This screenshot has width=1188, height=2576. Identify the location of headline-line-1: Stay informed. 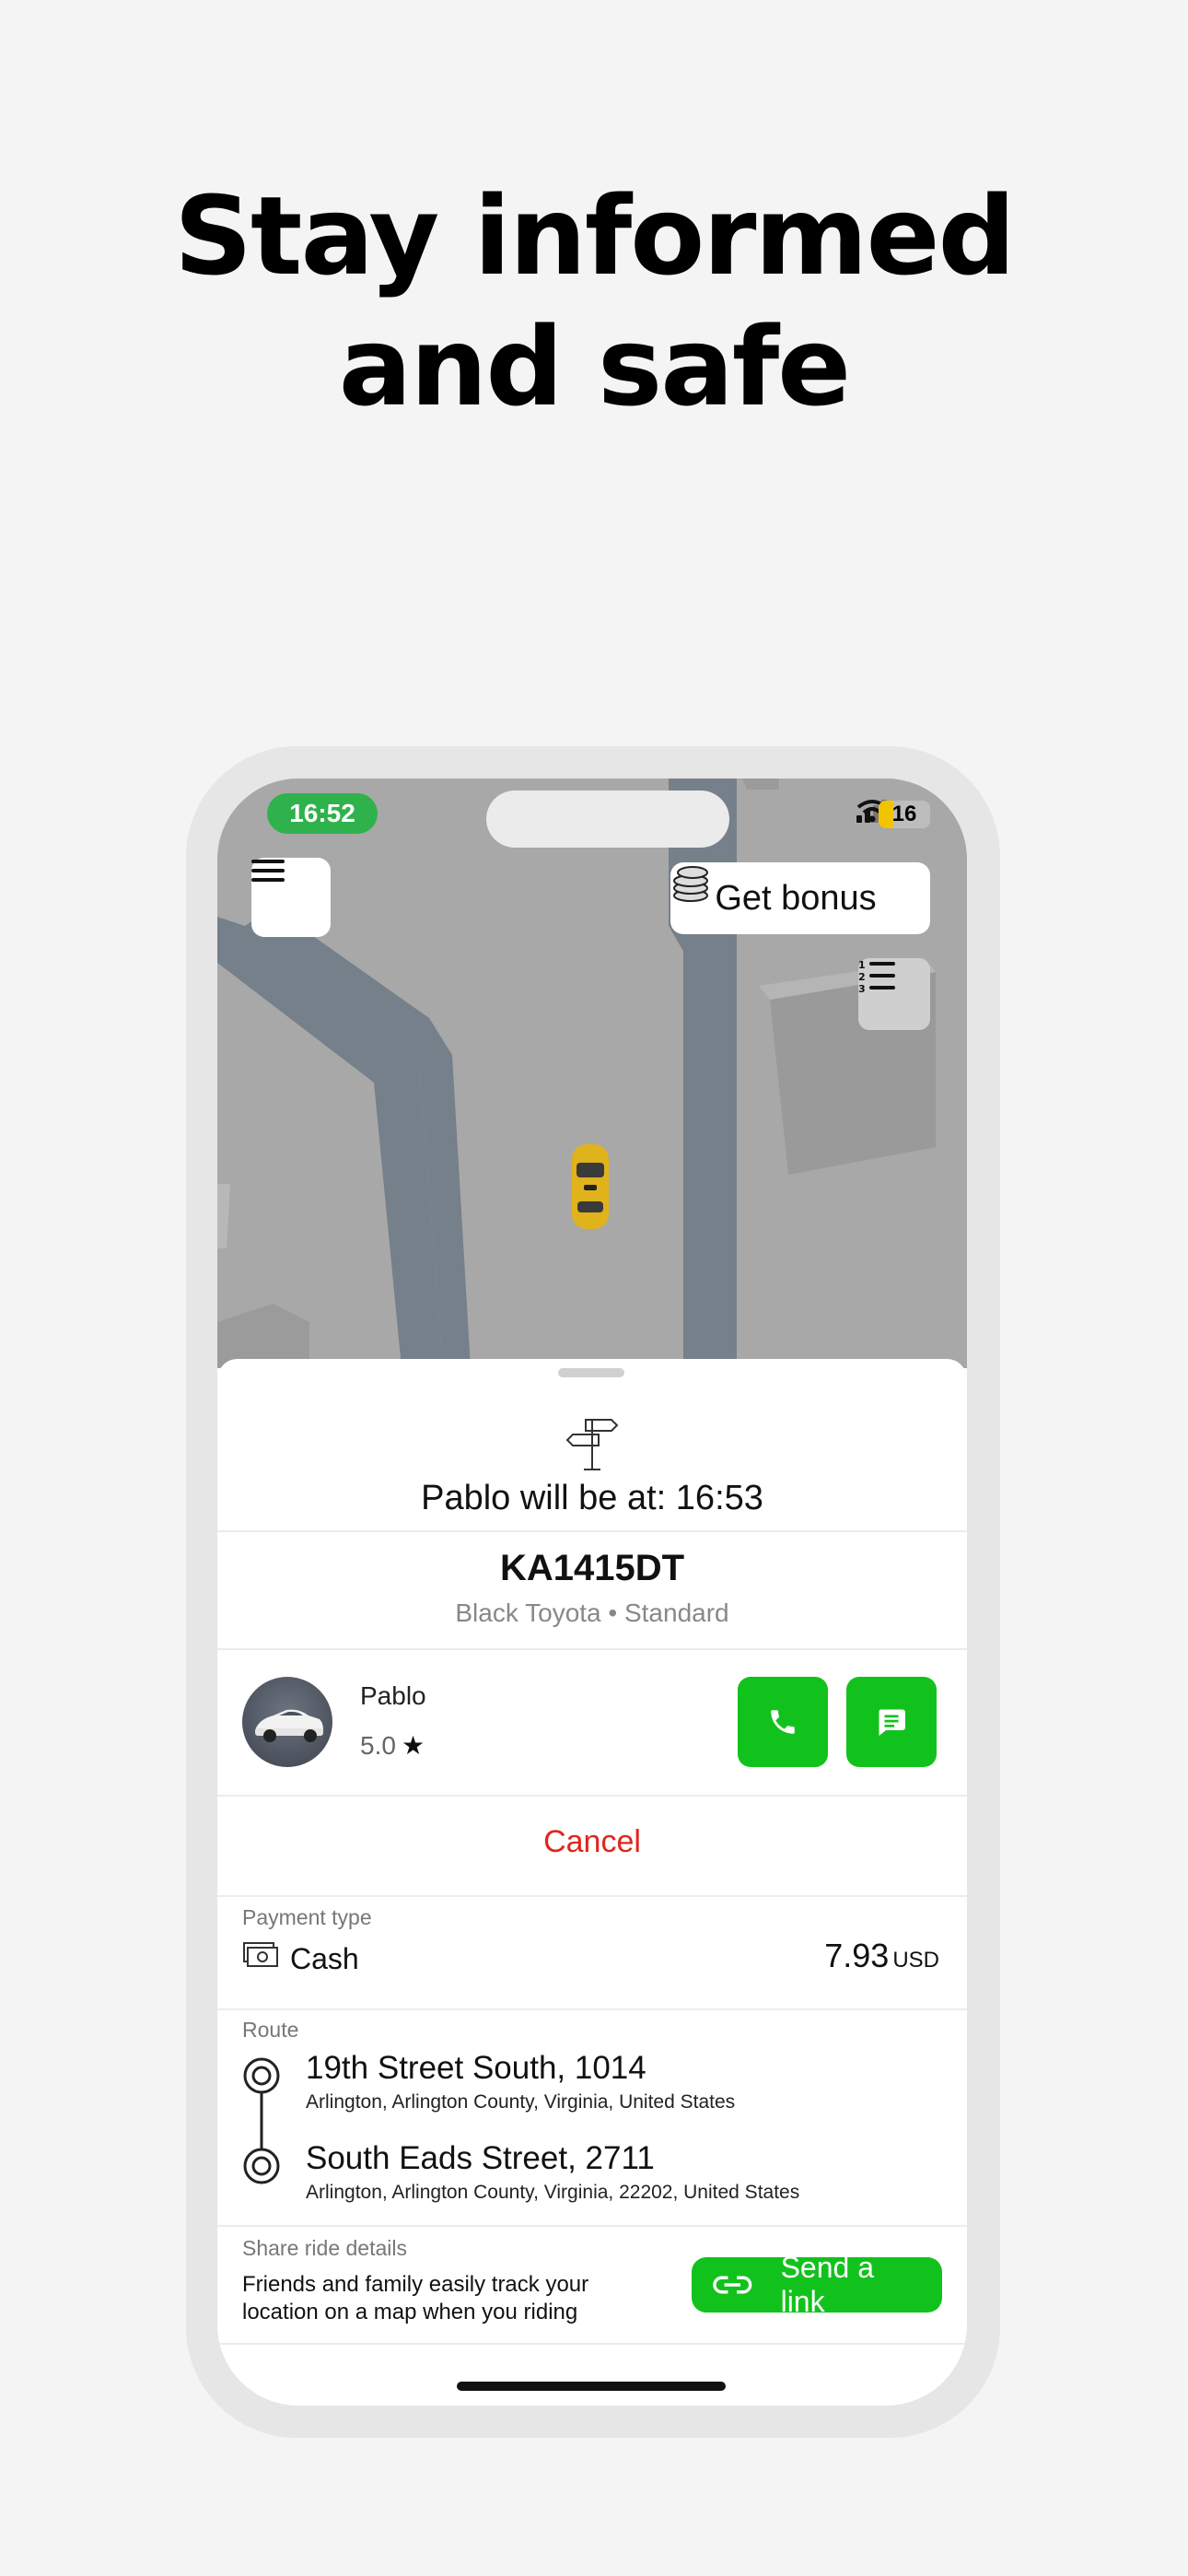
(595, 235).